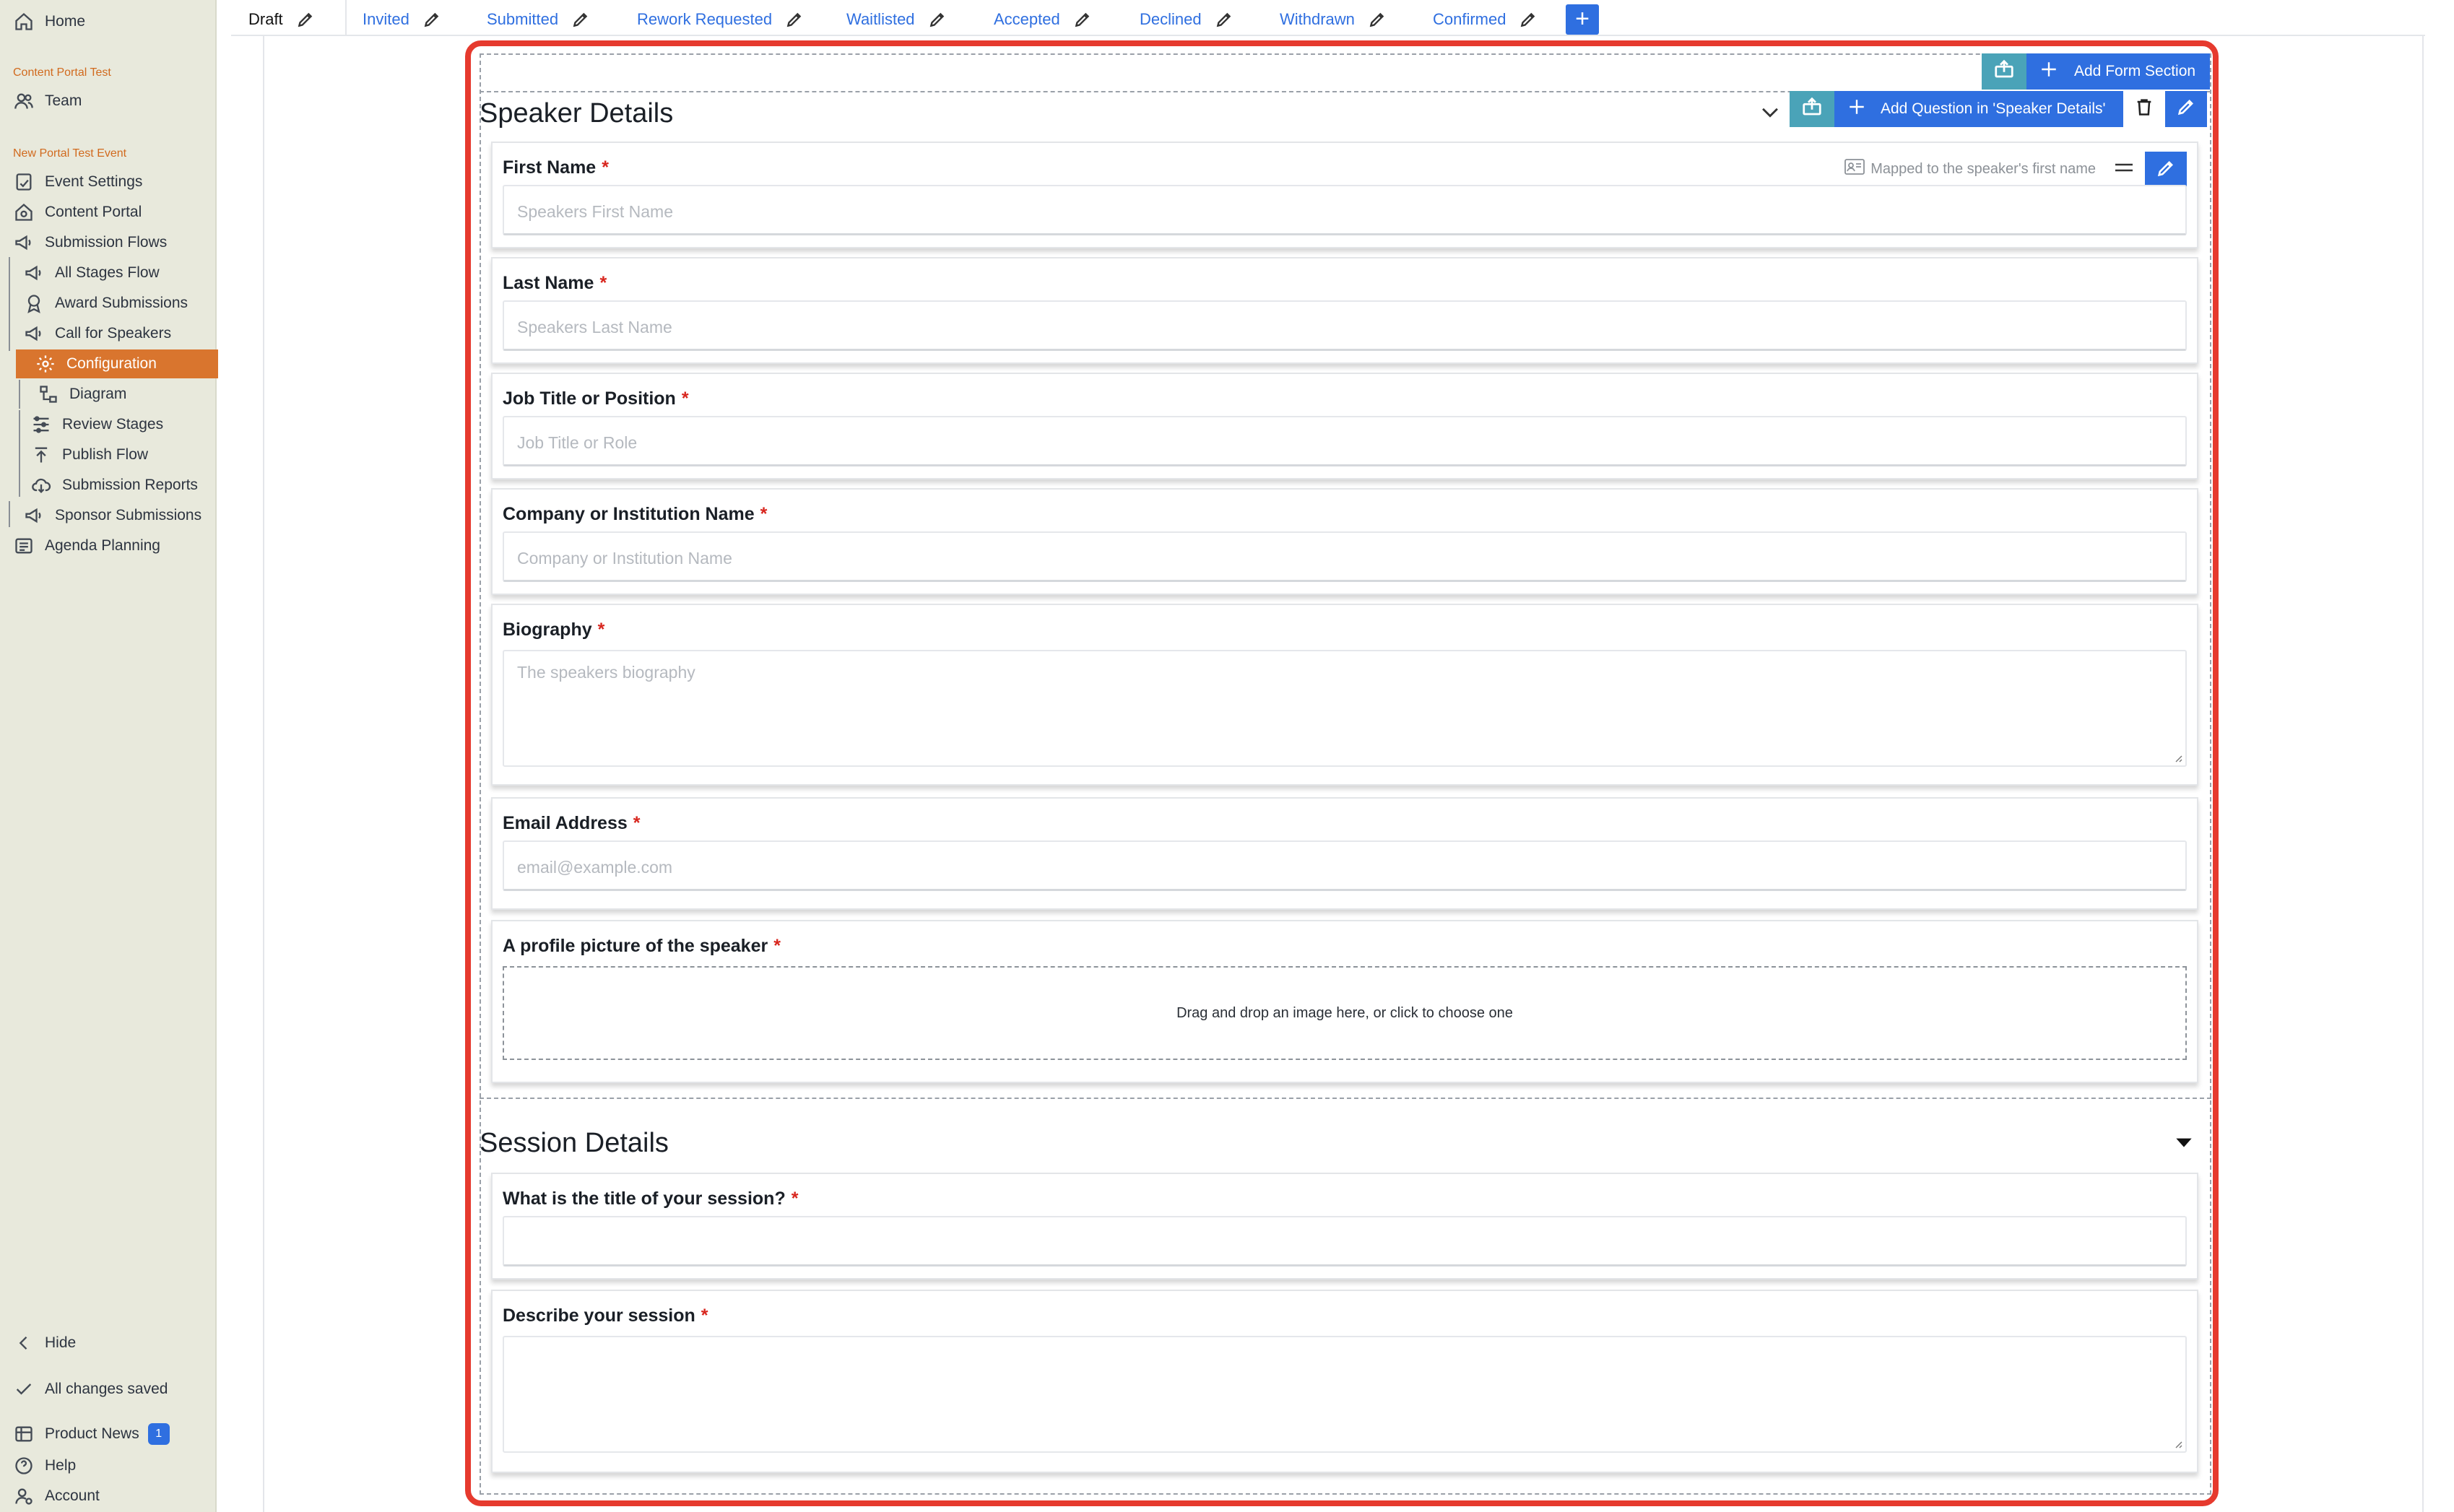 This screenshot has width=2454, height=1512. What do you see at coordinates (1857, 169) in the screenshot?
I see `id-card-icon` at bounding box center [1857, 169].